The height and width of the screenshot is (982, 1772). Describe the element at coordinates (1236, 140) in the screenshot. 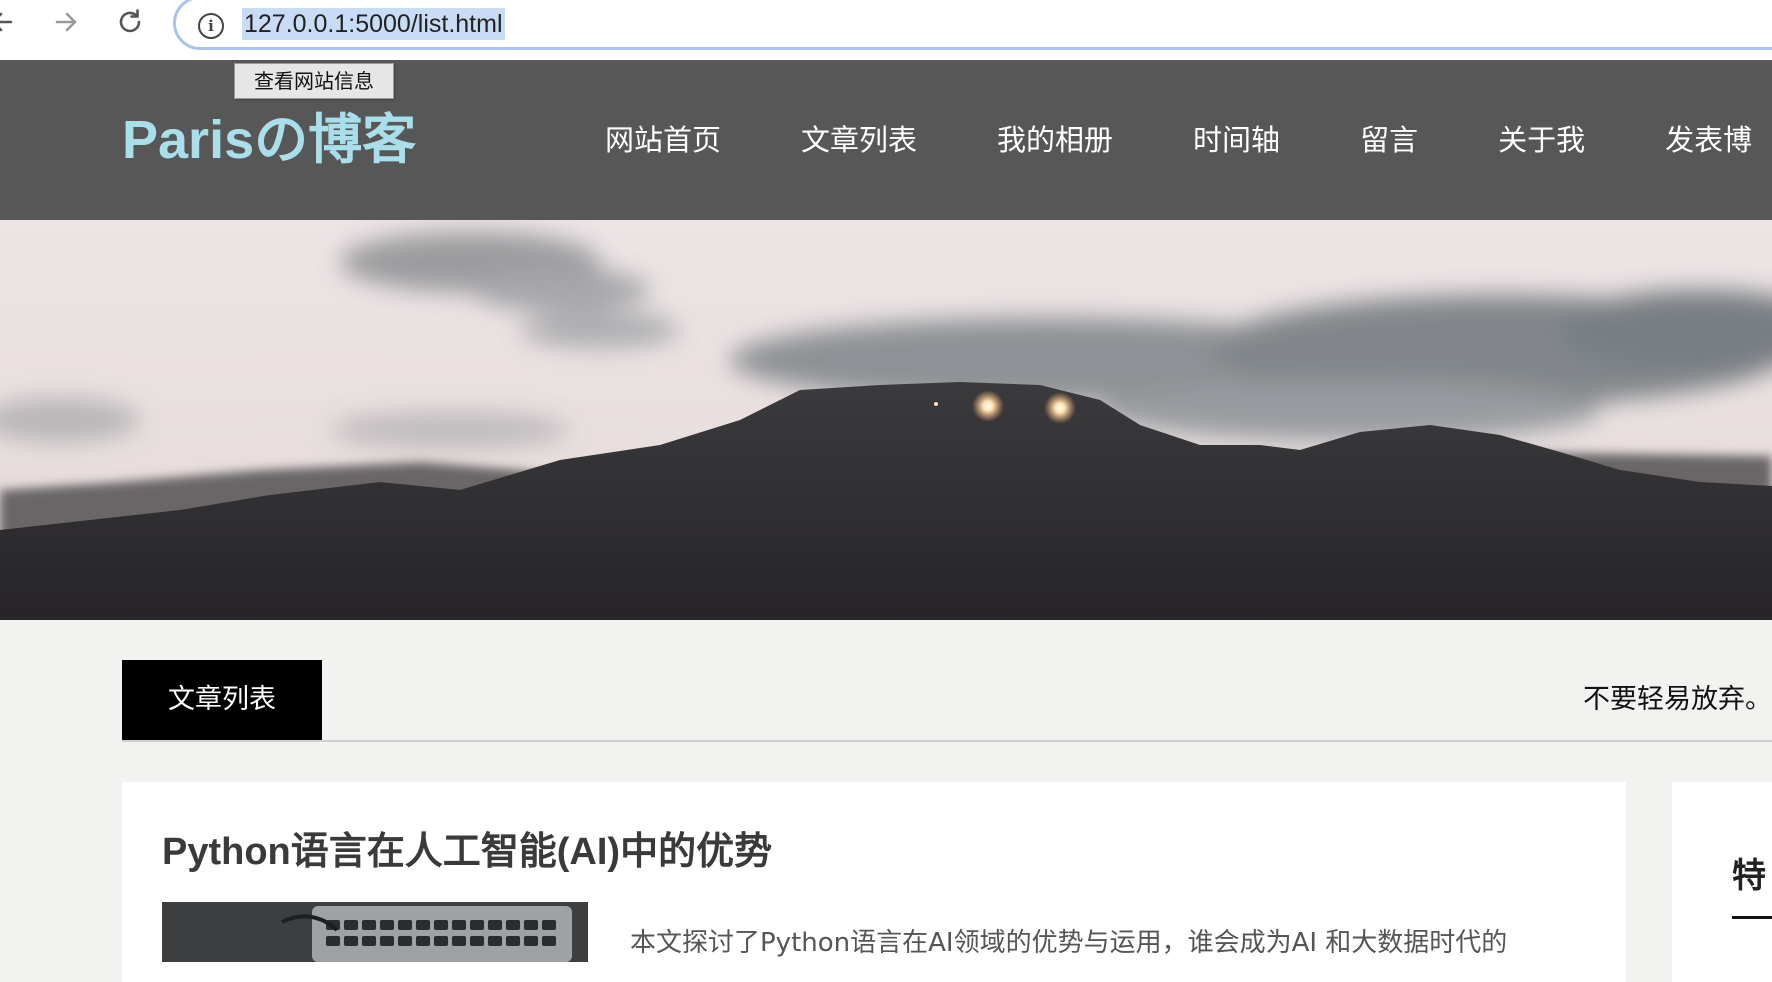

I see `nav-item-timeline: 时间轴` at that location.